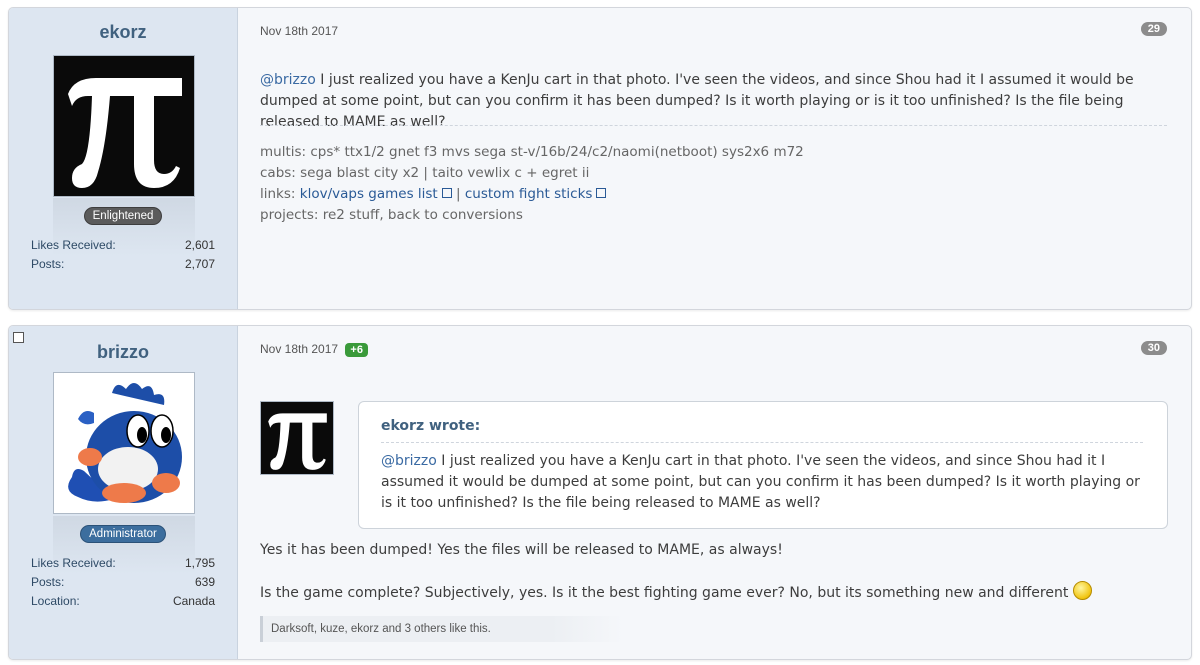 This screenshot has width=1200, height=665. Describe the element at coordinates (713, 125) in the screenshot. I see `signature-divider` at that location.